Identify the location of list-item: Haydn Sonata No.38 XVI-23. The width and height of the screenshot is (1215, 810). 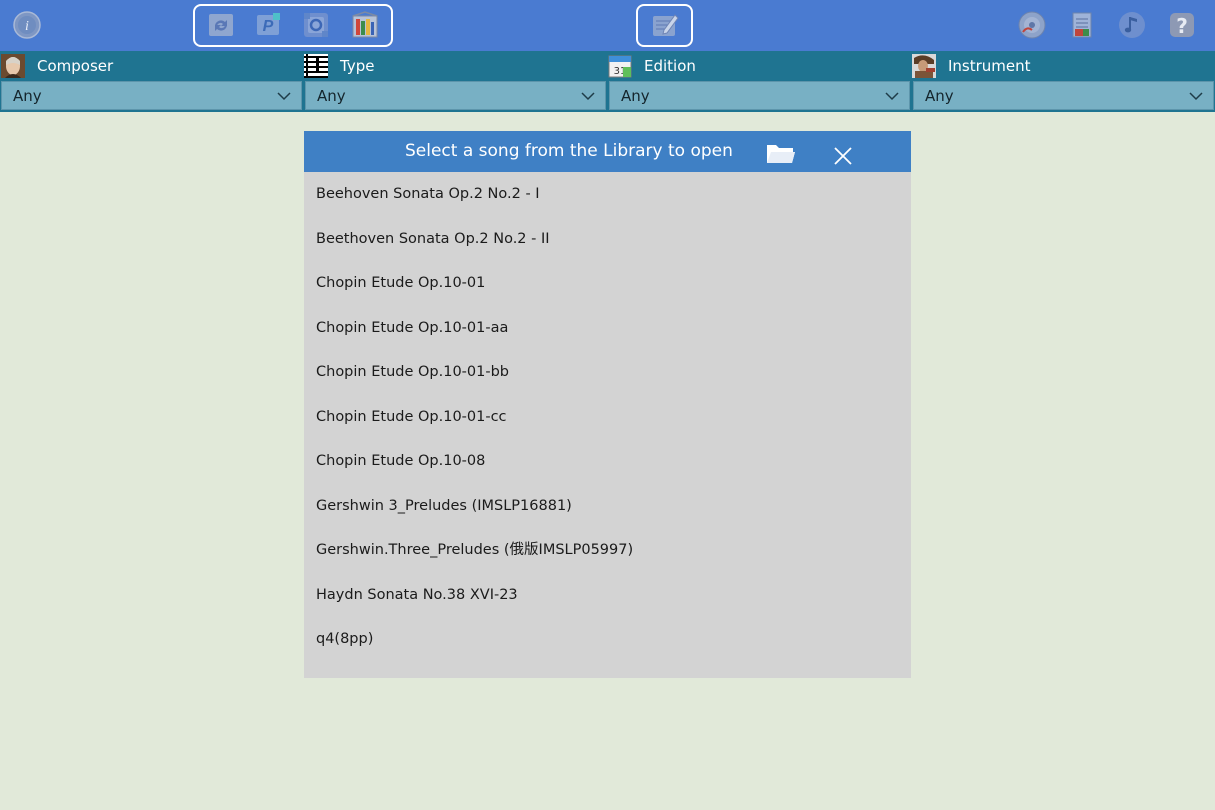
(607, 595).